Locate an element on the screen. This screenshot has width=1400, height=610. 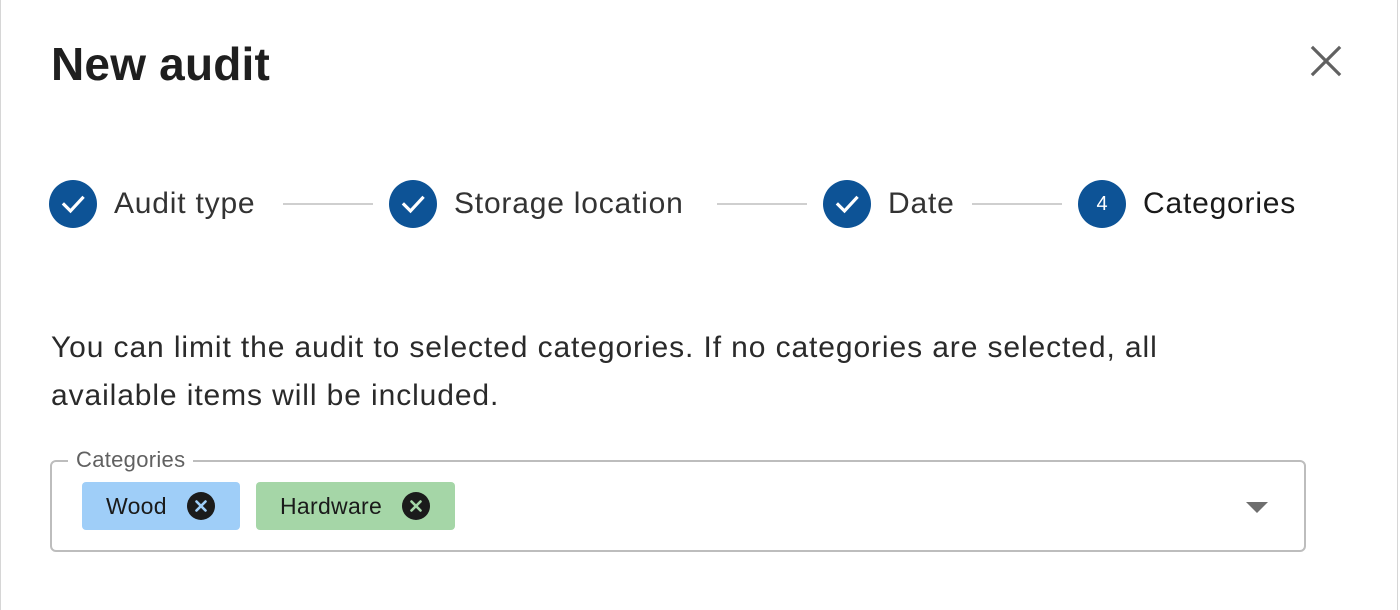
step-label: Date is located at coordinates (921, 203).